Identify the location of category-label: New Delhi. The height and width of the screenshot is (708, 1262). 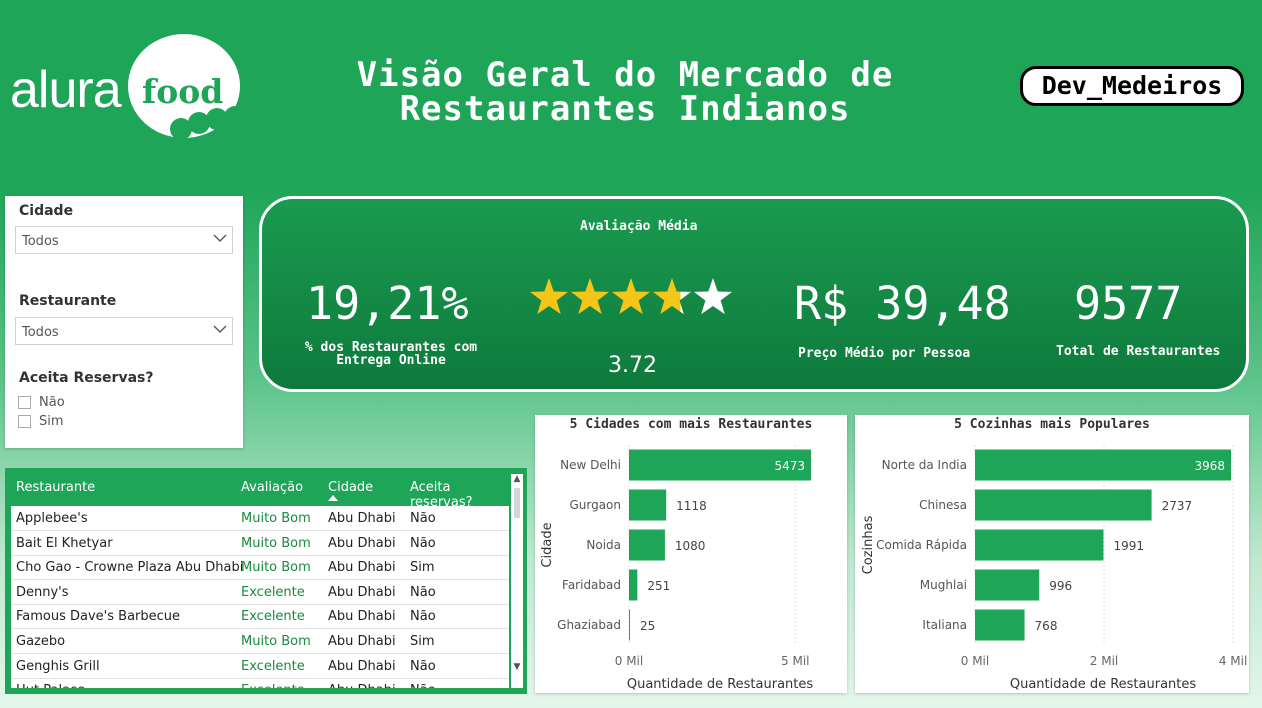
(590, 465).